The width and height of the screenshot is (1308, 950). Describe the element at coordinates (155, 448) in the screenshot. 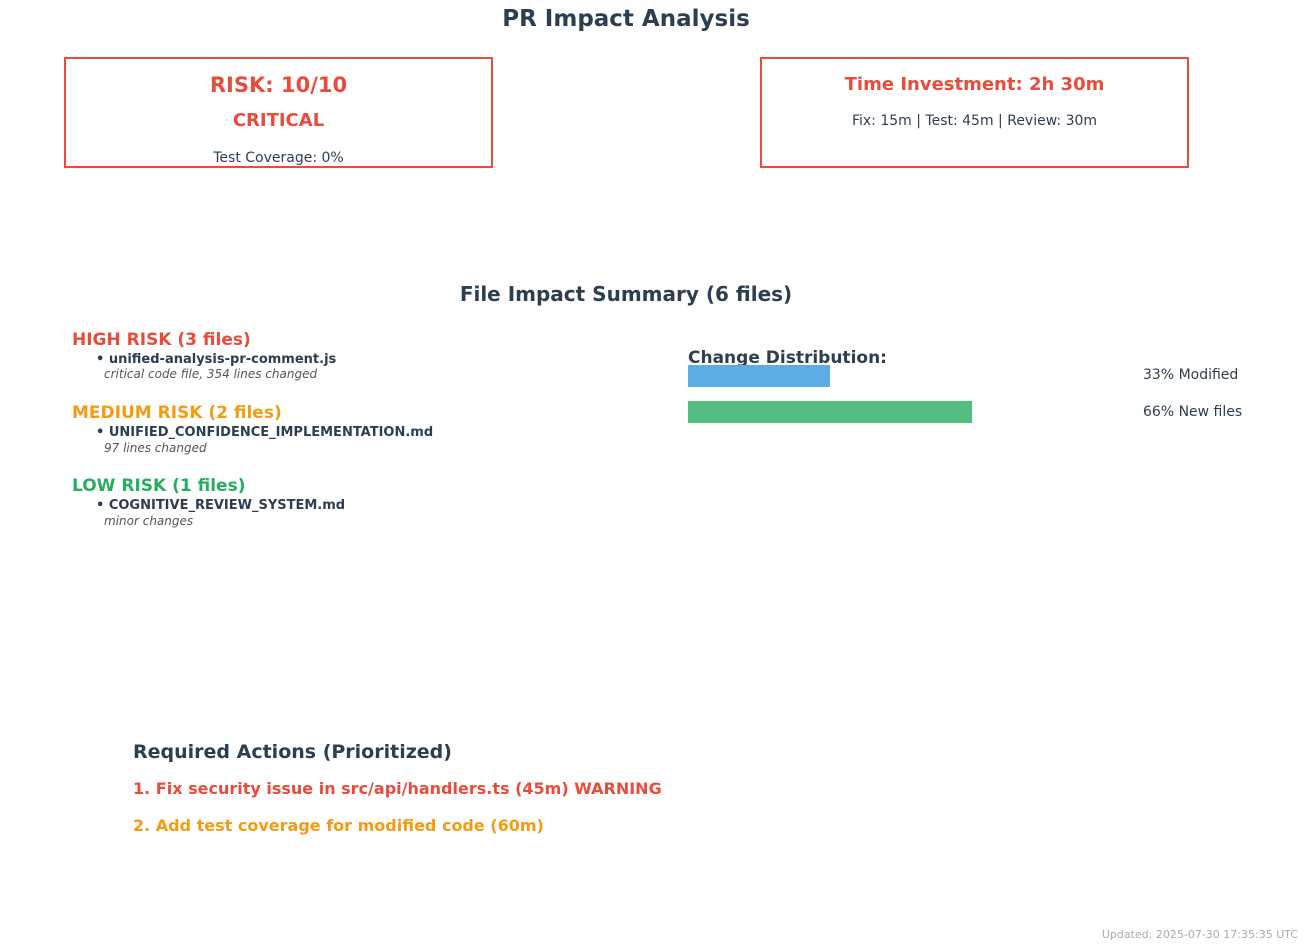

I see `medium-risk-note: 97 lines changed` at that location.